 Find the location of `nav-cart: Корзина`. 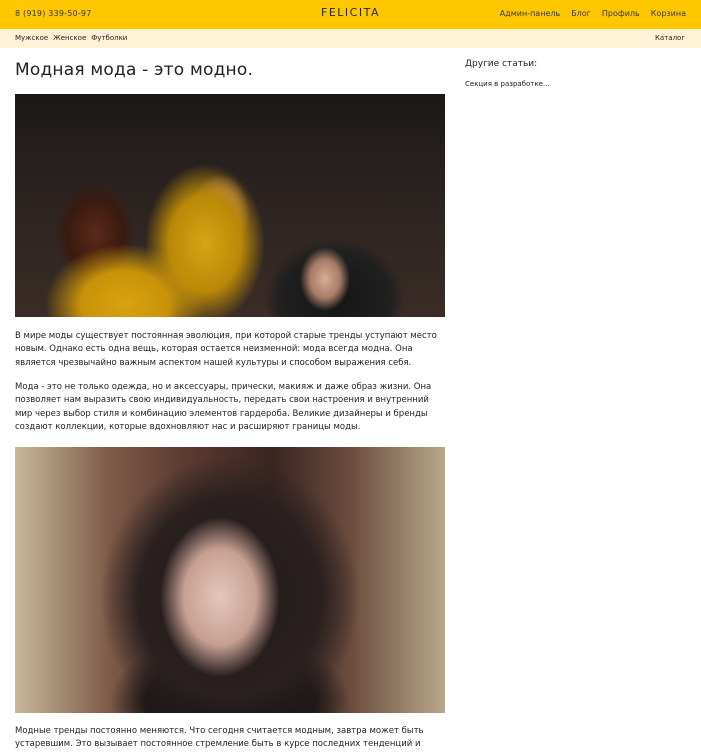

nav-cart: Корзина is located at coordinates (668, 13).